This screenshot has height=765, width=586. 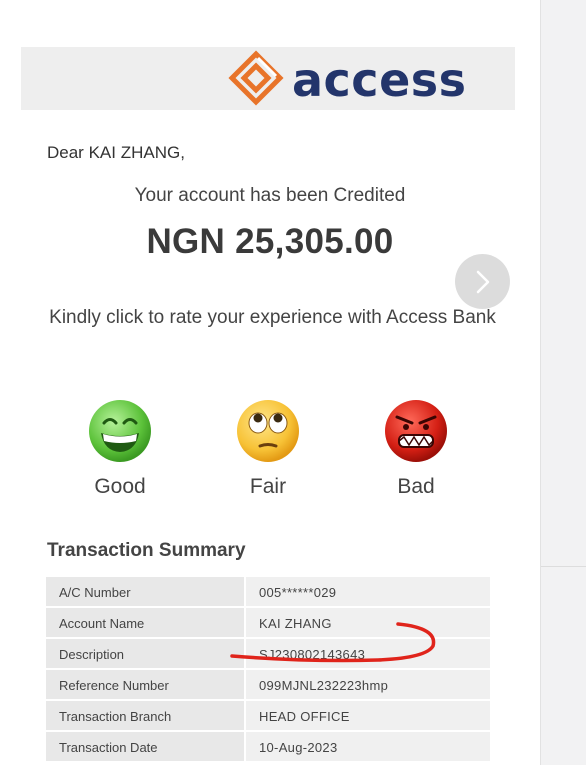 I want to click on angry-face-icon, so click(x=416, y=431).